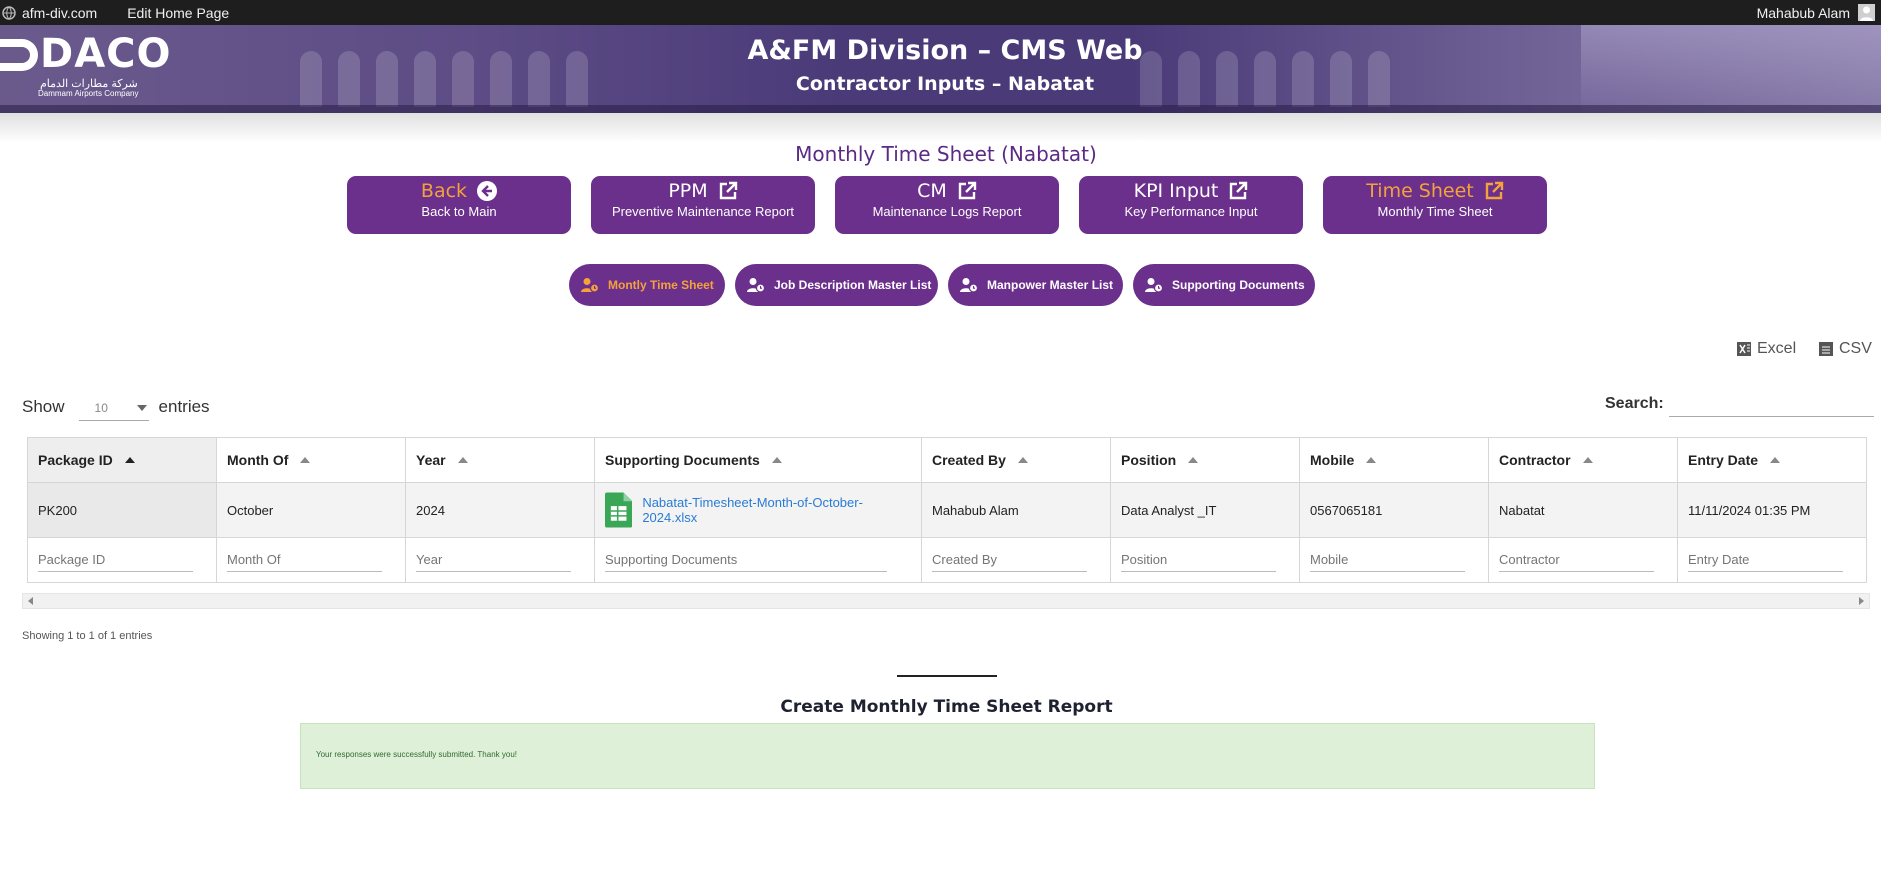 This screenshot has height=884, width=1881. I want to click on cell-year: 2024, so click(500, 510).